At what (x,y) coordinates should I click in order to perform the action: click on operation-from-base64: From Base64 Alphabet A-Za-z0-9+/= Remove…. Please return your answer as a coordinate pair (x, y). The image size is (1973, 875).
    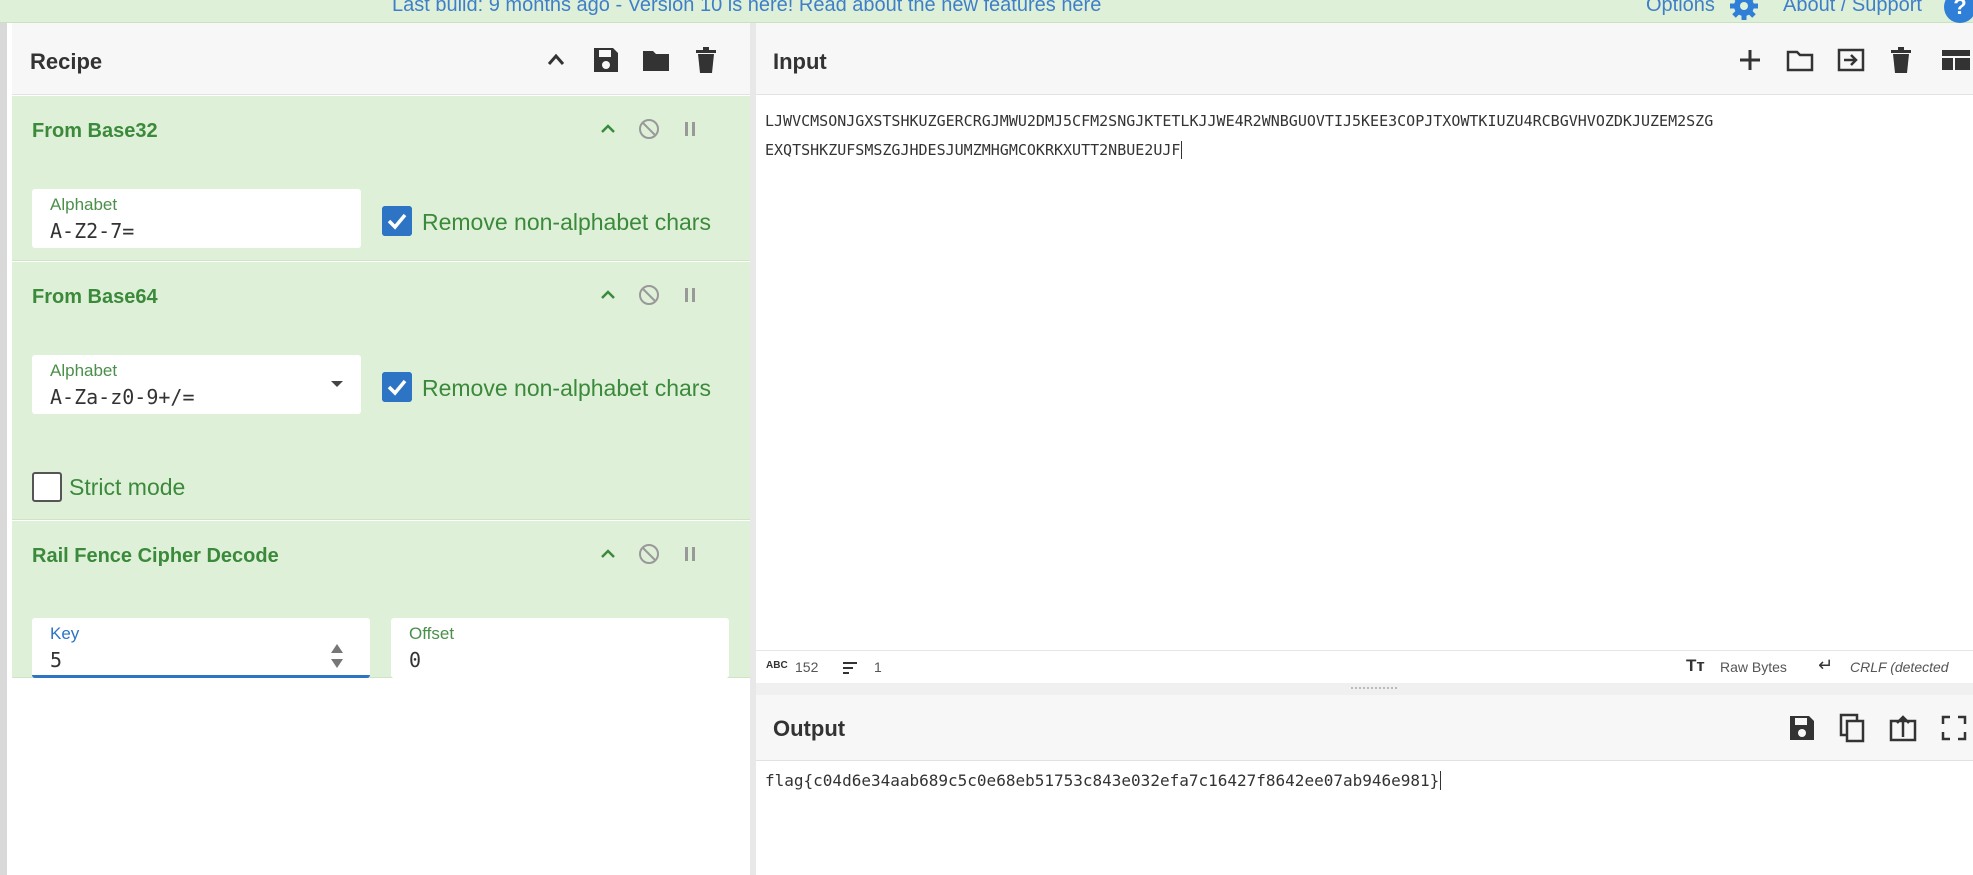
    Looking at the image, I should click on (381, 391).